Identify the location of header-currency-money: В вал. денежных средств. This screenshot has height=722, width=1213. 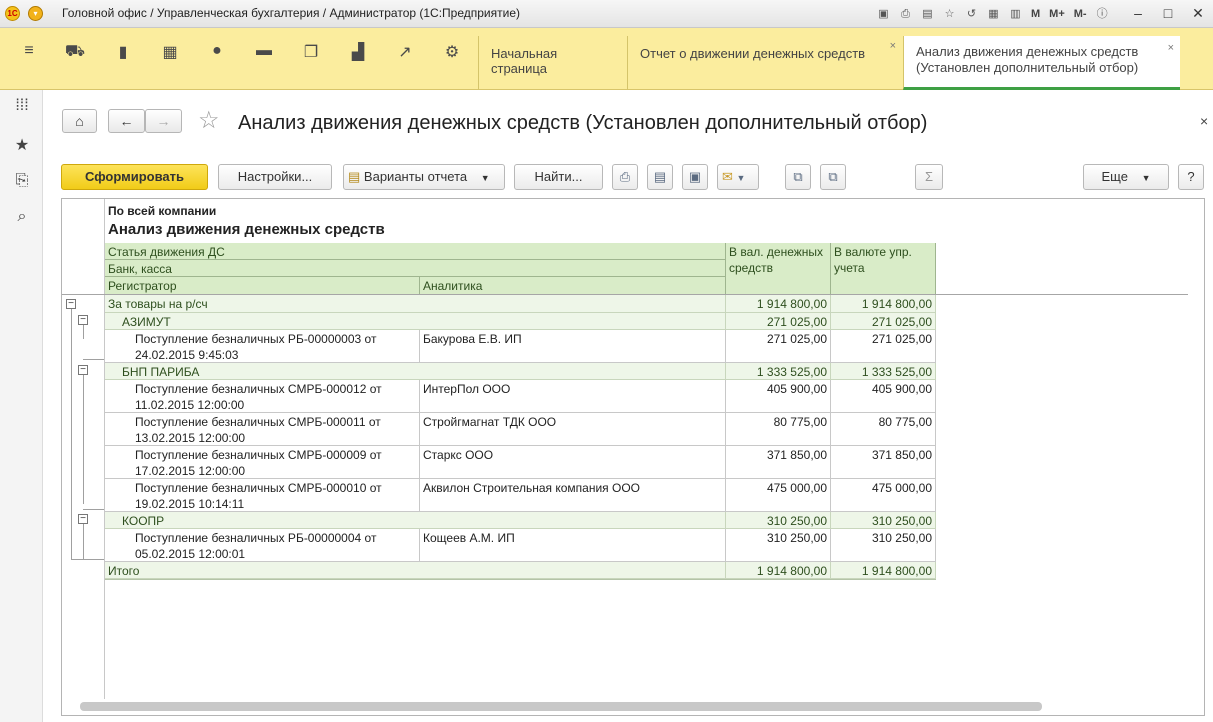
(778, 269).